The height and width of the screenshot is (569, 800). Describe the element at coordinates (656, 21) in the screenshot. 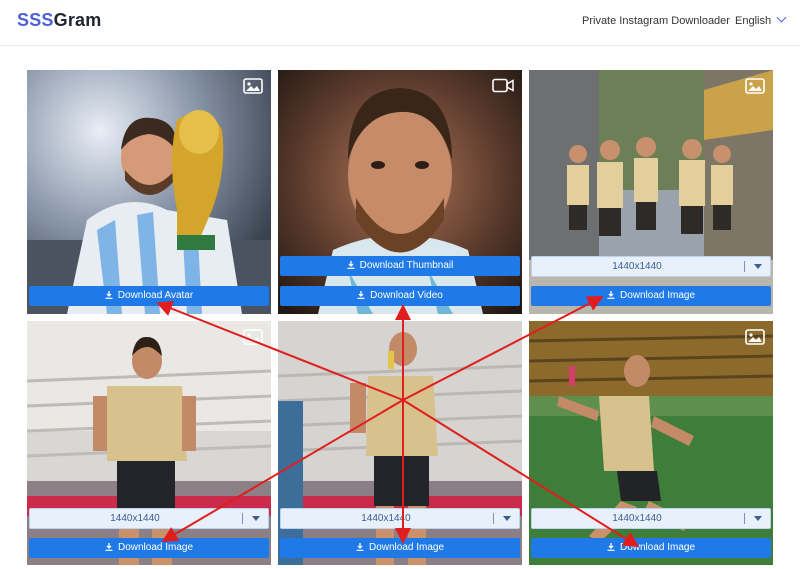

I see `nav-private-downloader-link: Private Instagram Downloader` at that location.